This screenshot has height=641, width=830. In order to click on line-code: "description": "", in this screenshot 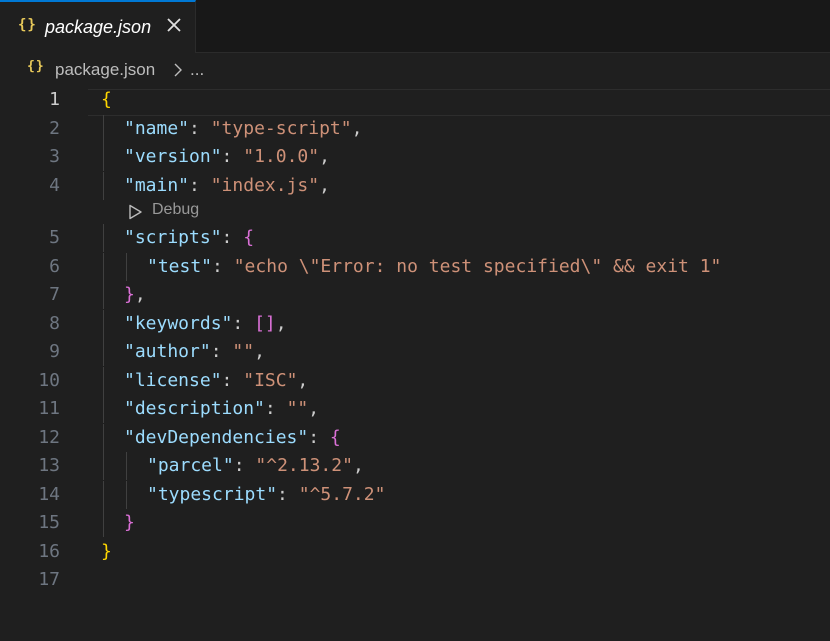, I will do `click(221, 408)`.